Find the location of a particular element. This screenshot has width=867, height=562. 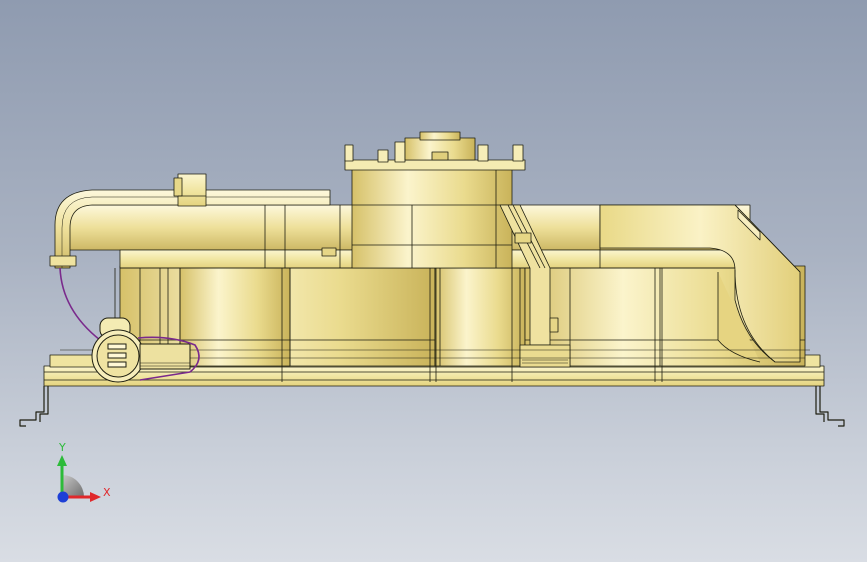

motor-housing is located at coordinates (435, 200).